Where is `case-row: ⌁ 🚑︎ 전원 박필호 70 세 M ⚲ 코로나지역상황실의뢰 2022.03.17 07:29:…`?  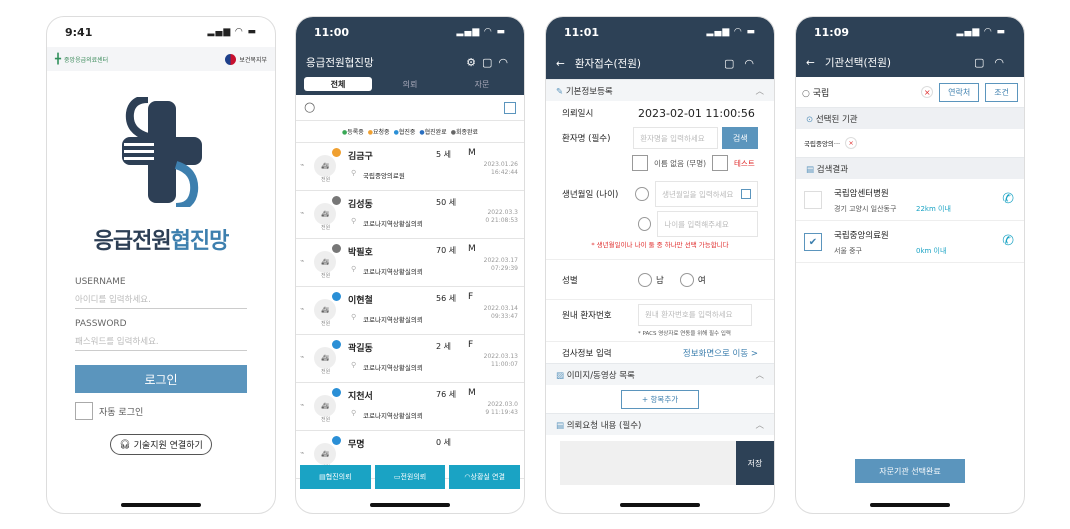
case-row: ⌁ 🚑︎ 전원 박필호 70 세 M ⚲ 코로나지역상황실의뢰 2022.03.17 07:29:… is located at coordinates (410, 263).